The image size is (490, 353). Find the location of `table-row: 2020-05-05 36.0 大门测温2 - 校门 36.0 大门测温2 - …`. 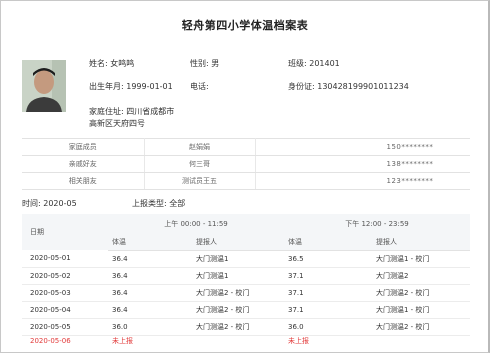

table-row: 2020-05-05 36.0 大门测温2 - 校门 36.0 大门测温2 - … is located at coordinates (246, 327).